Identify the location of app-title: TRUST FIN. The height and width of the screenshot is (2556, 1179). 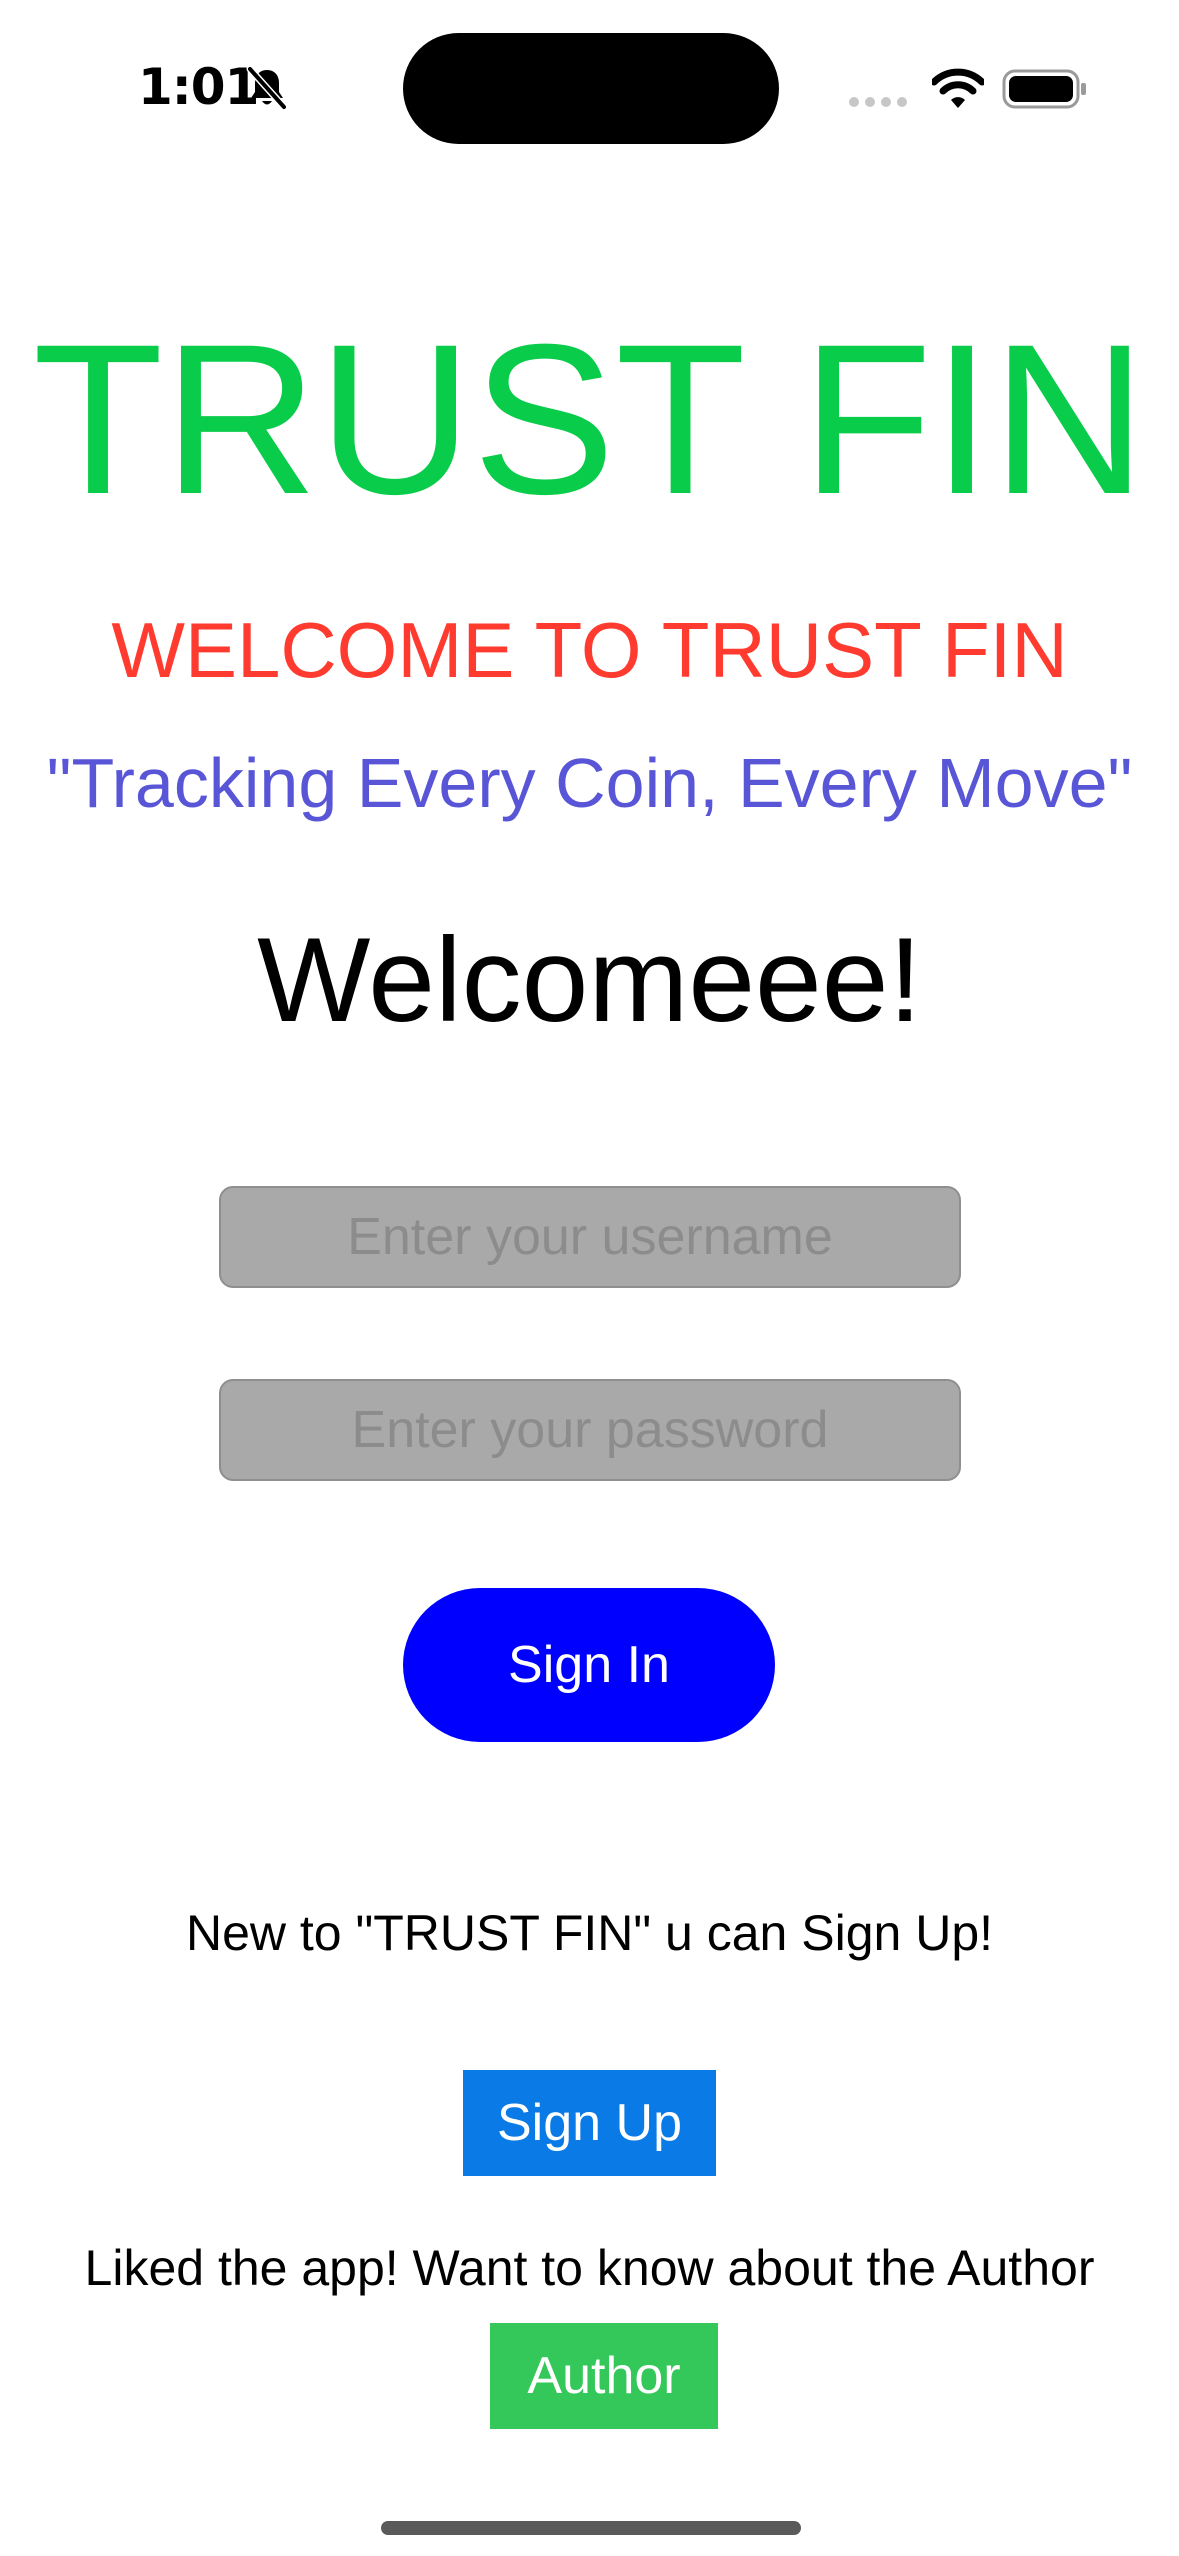
(589, 419).